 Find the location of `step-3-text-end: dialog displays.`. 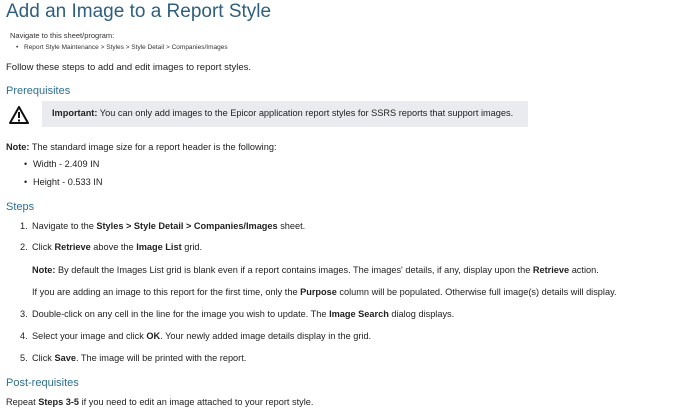

step-3-text-end: dialog displays. is located at coordinates (421, 314).